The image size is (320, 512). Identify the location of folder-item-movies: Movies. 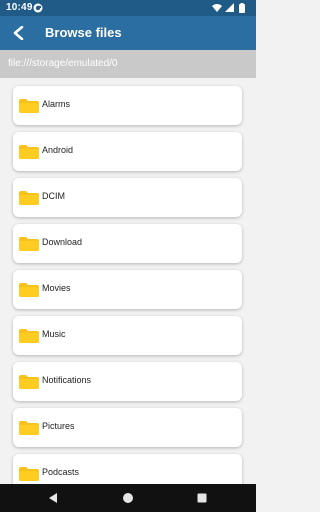
(127, 289).